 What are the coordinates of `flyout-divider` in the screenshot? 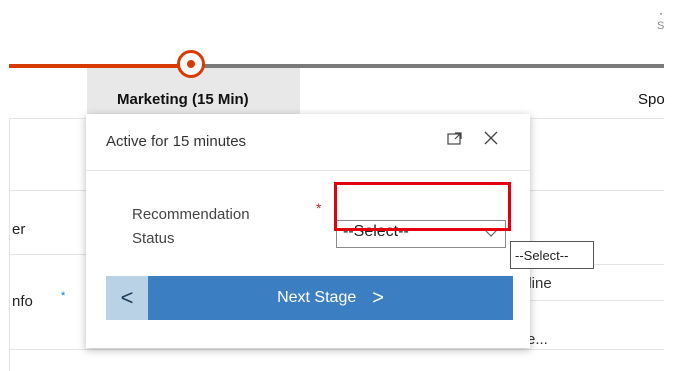 It's located at (308, 170).